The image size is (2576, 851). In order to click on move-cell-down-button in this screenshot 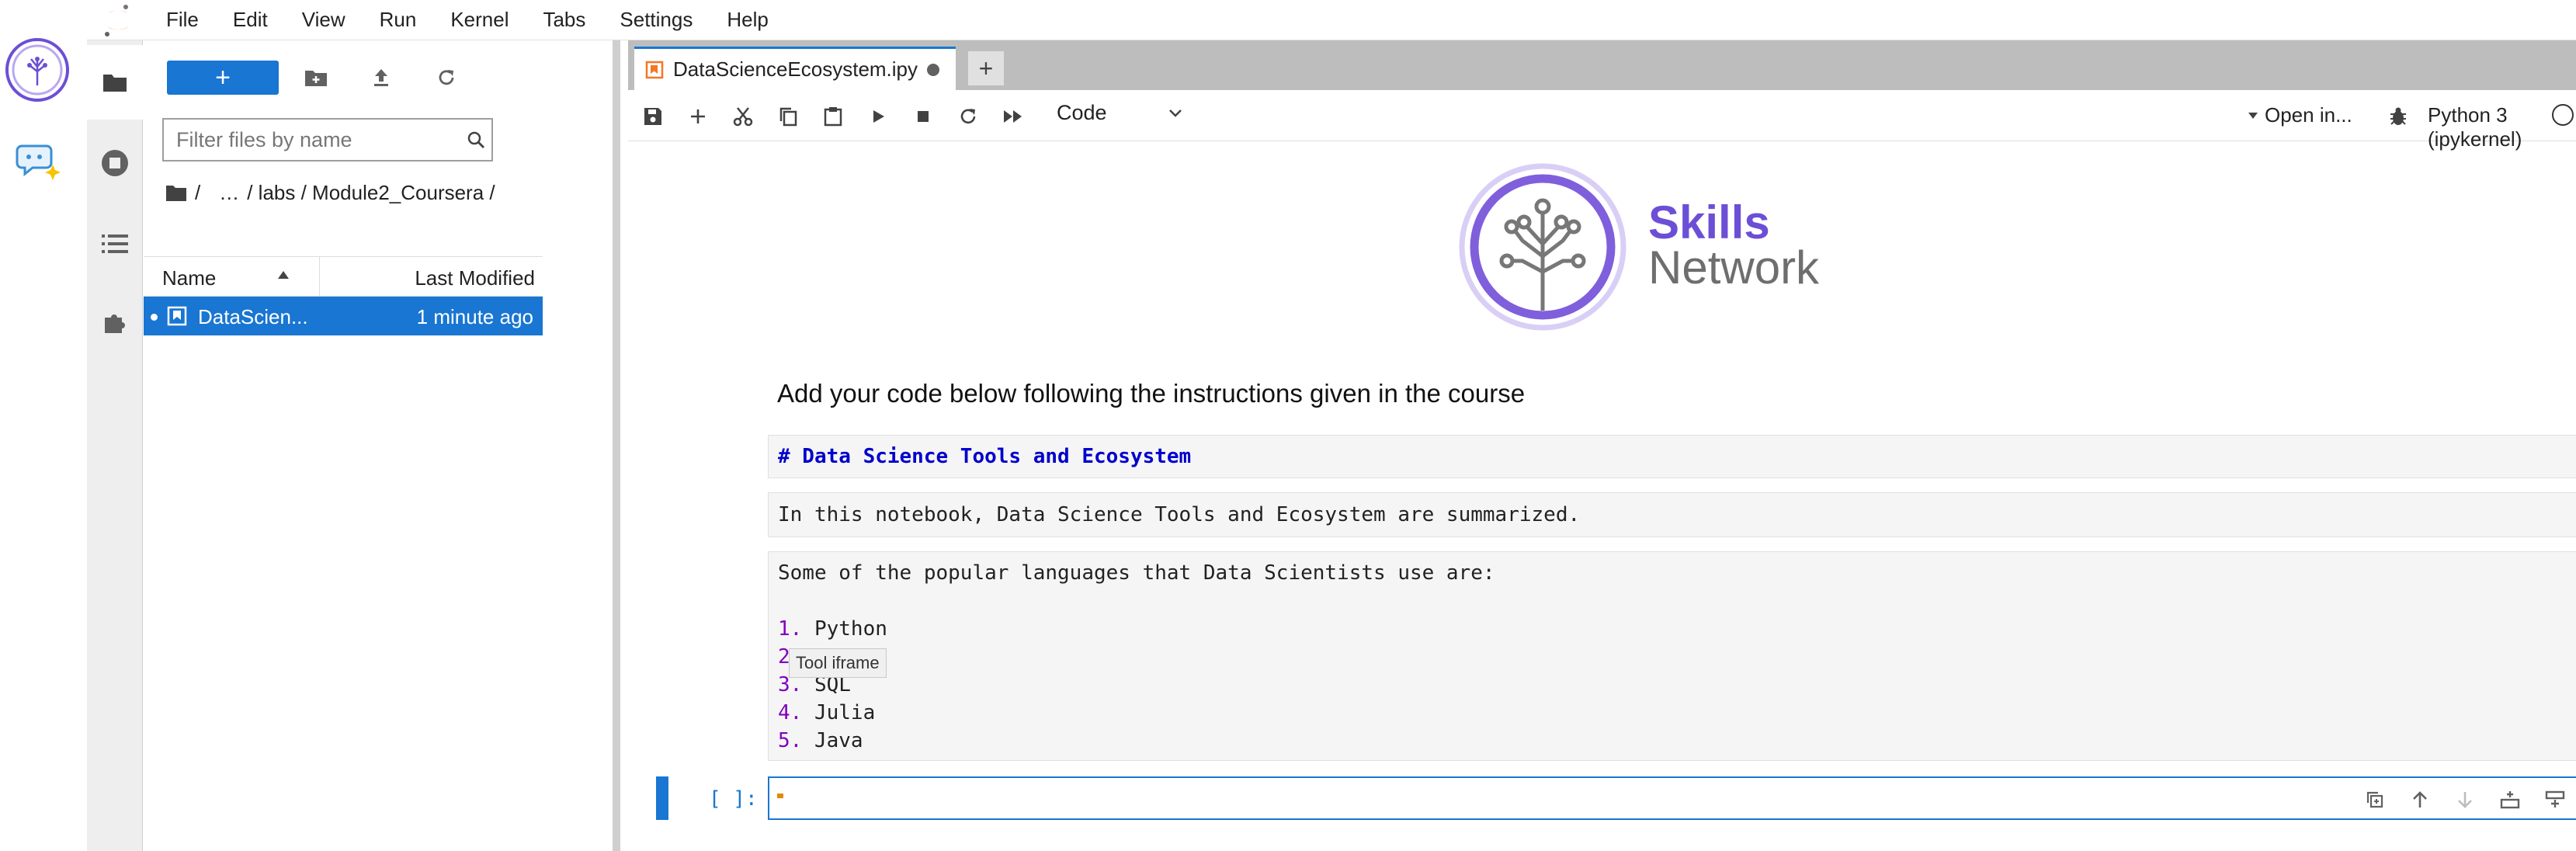, I will do `click(2465, 799)`.